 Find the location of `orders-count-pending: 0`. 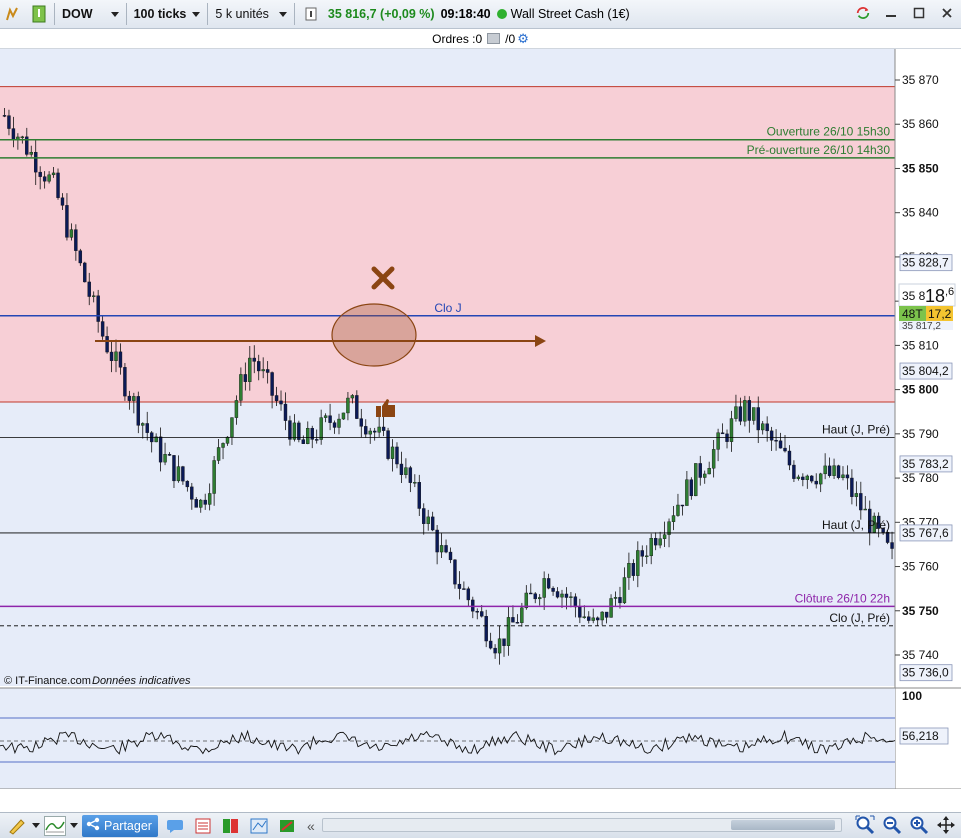

orders-count-pending: 0 is located at coordinates (479, 38).